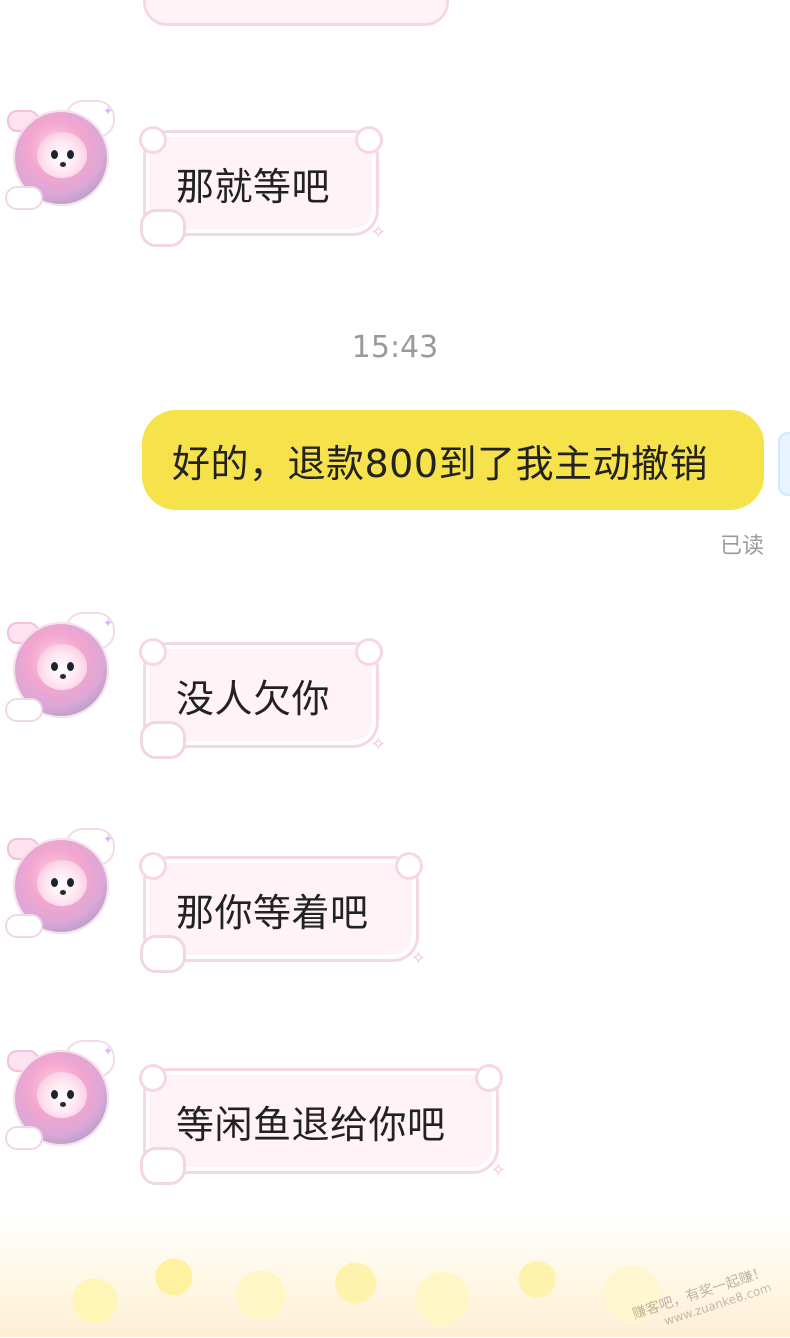  What do you see at coordinates (272, 912) in the screenshot?
I see `message-text: 那你等着吧` at bounding box center [272, 912].